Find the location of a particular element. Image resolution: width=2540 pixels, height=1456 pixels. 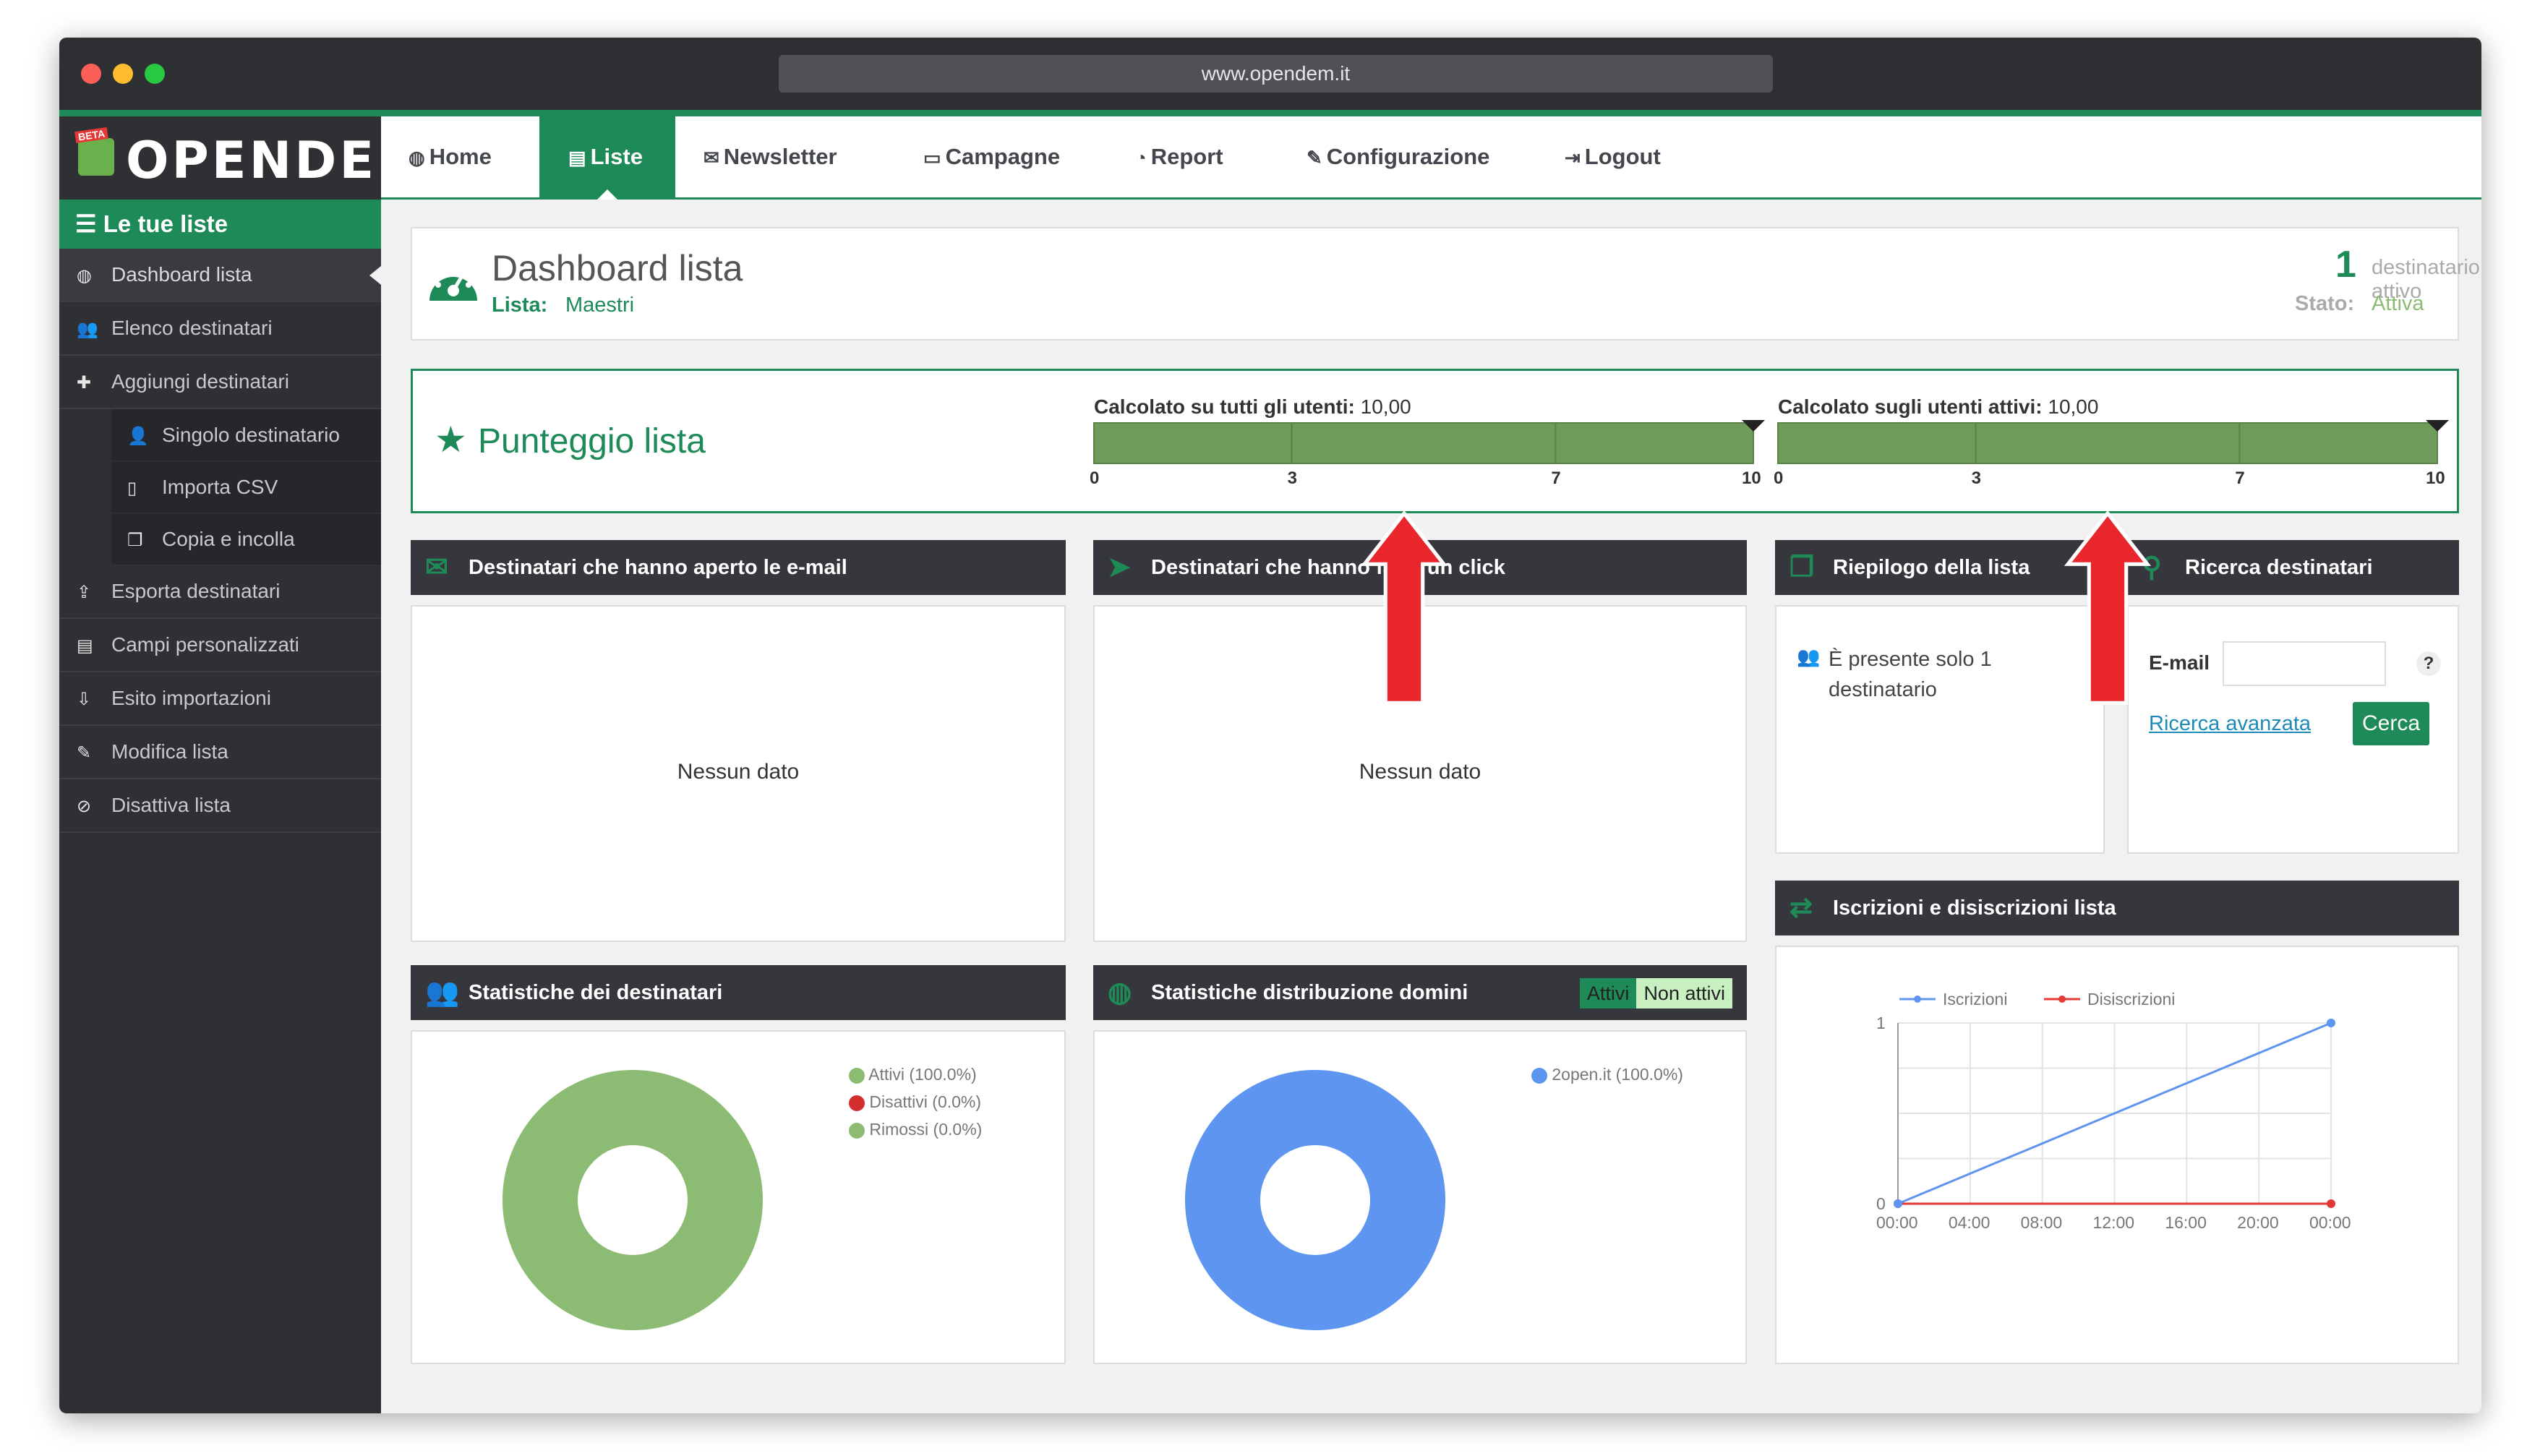

subscriptions-panel-header: ⇄ Iscrizioni e disiscrizioni lista is located at coordinates (2117, 908).